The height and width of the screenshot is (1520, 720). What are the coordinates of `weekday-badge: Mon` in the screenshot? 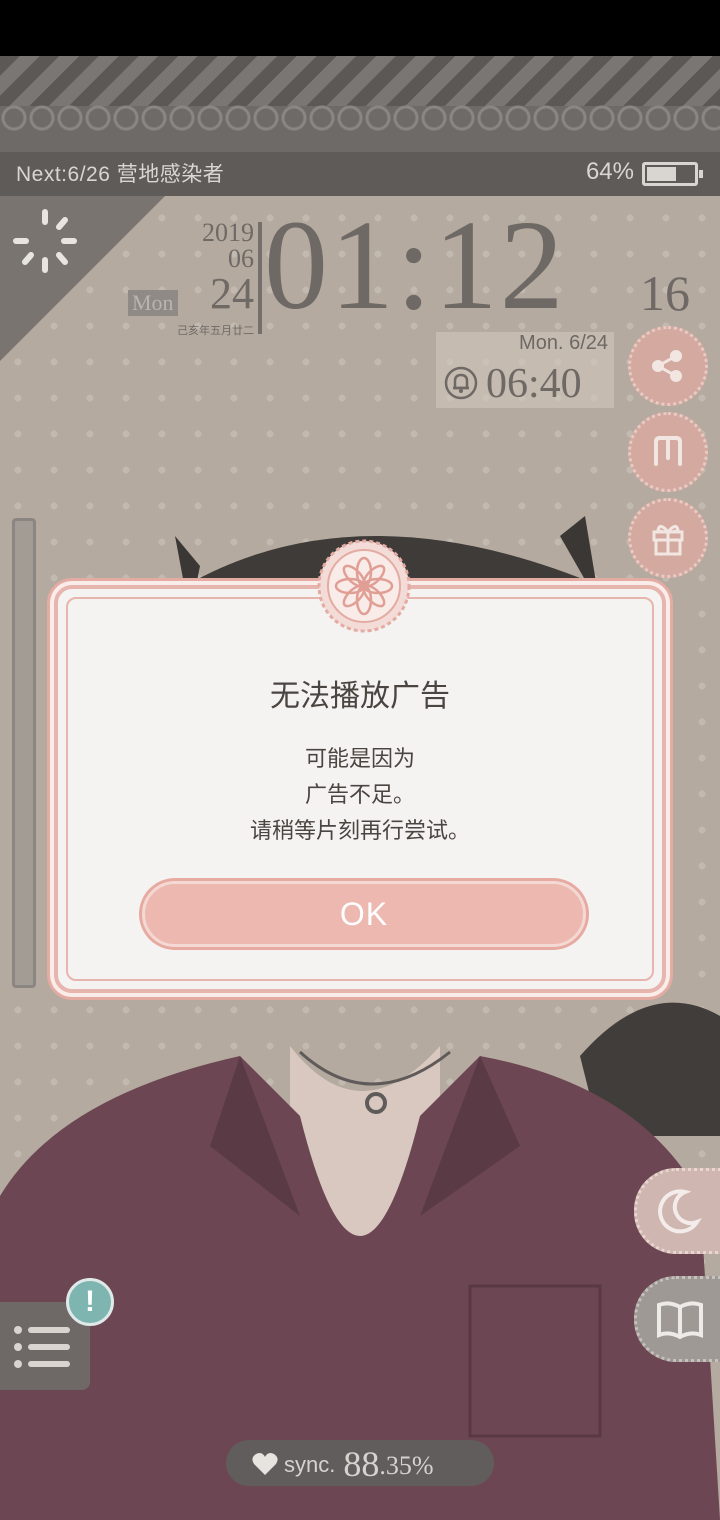 It's located at (153, 303).